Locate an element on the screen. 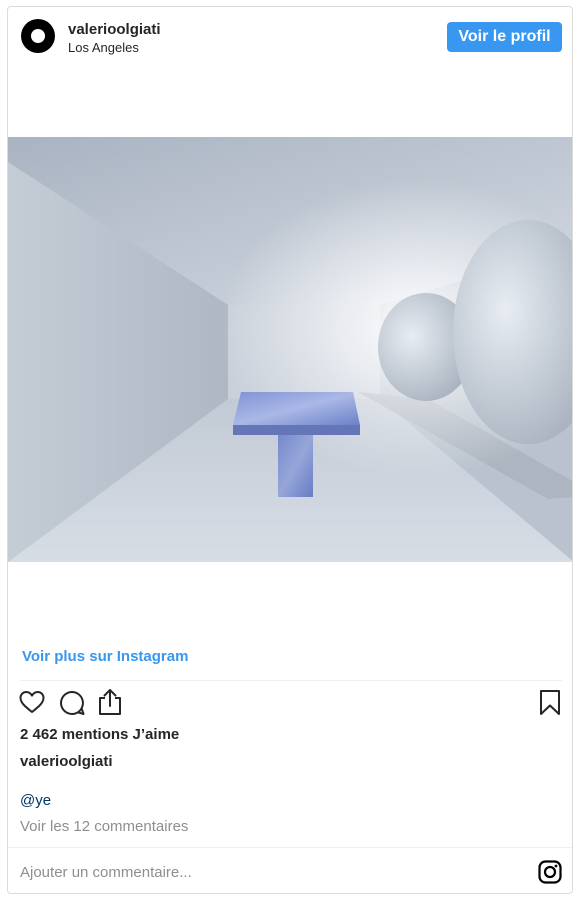 The width and height of the screenshot is (582, 903). share-icon is located at coordinates (110, 704).